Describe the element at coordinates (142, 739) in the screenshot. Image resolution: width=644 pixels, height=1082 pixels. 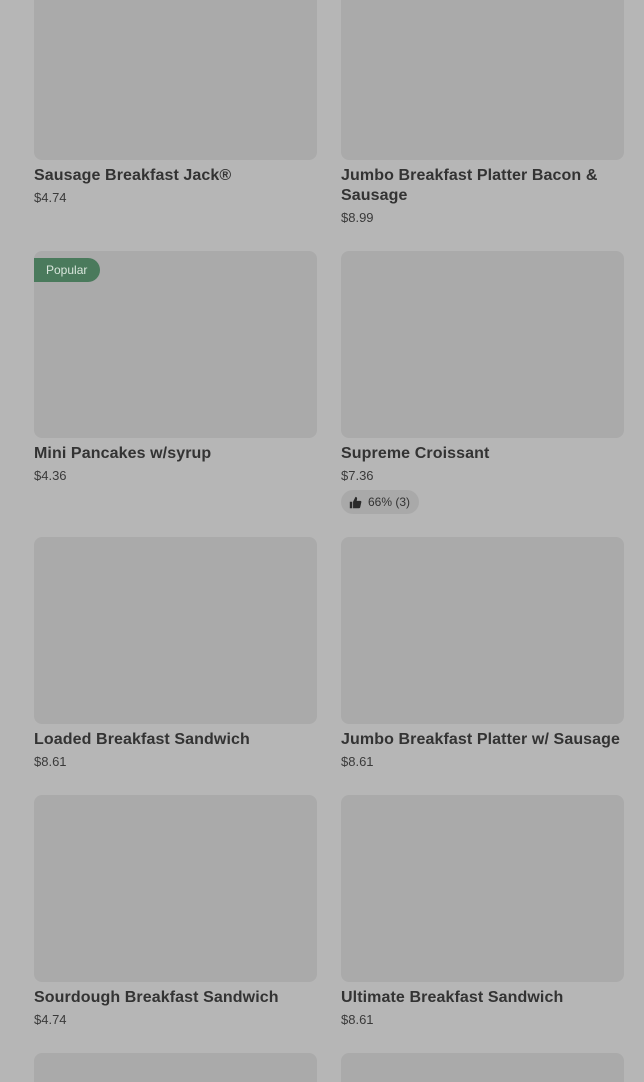
I see `item-name: Loaded Breakfast Sandwich` at that location.